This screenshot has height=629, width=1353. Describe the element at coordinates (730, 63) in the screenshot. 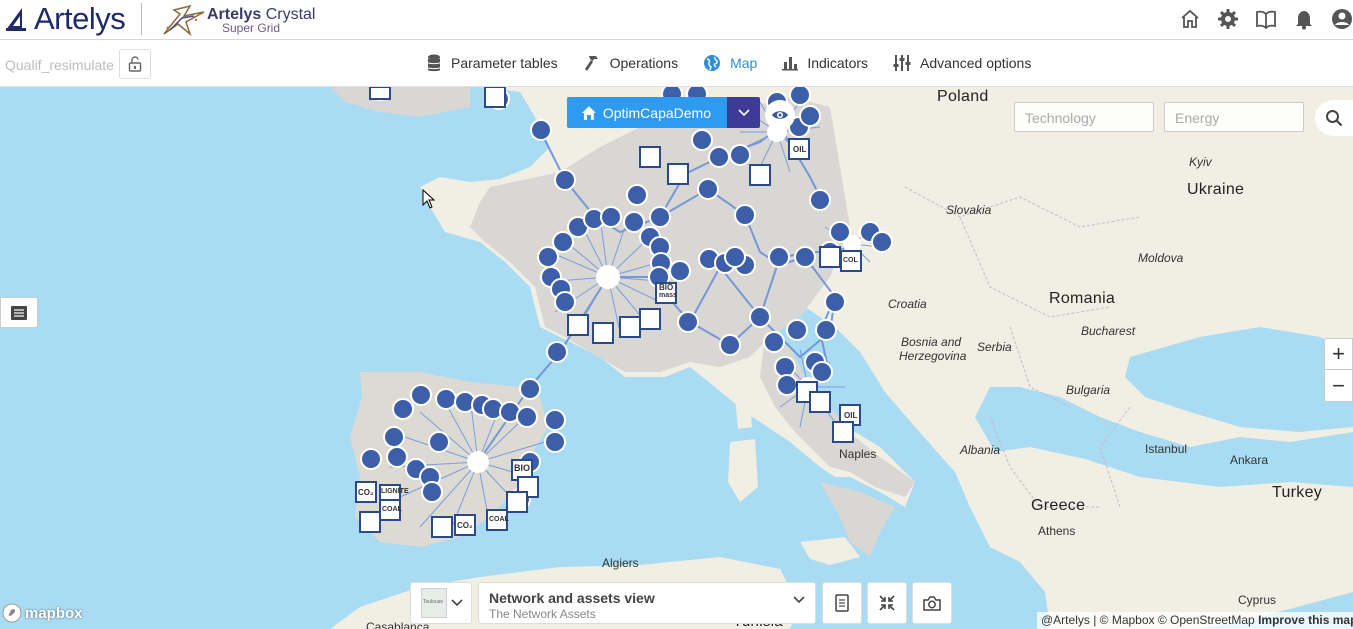

I see `nav-map: Map` at that location.